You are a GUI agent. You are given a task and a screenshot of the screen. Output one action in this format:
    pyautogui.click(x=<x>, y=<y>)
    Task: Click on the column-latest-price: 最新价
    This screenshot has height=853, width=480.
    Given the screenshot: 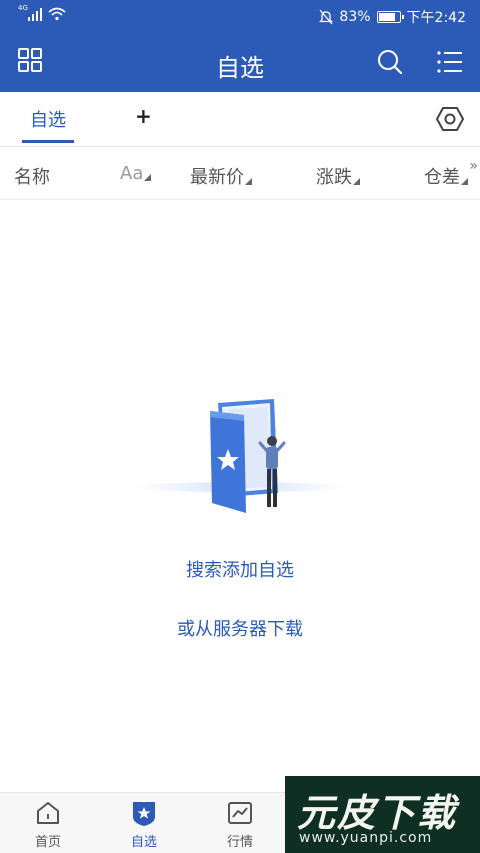 What is the action you would take?
    pyautogui.click(x=221, y=176)
    